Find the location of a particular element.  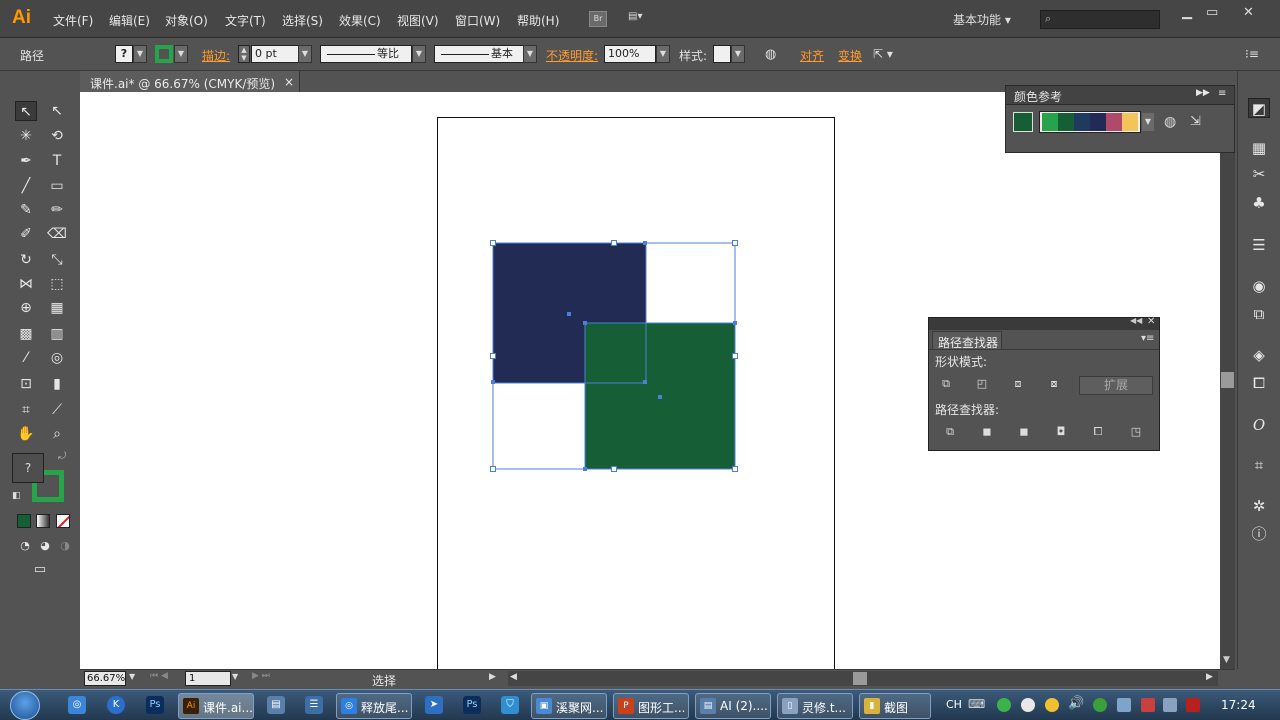

document-tab: 课件.ai* @ 66.67% (CMYK/预览) × is located at coordinates (190, 81).